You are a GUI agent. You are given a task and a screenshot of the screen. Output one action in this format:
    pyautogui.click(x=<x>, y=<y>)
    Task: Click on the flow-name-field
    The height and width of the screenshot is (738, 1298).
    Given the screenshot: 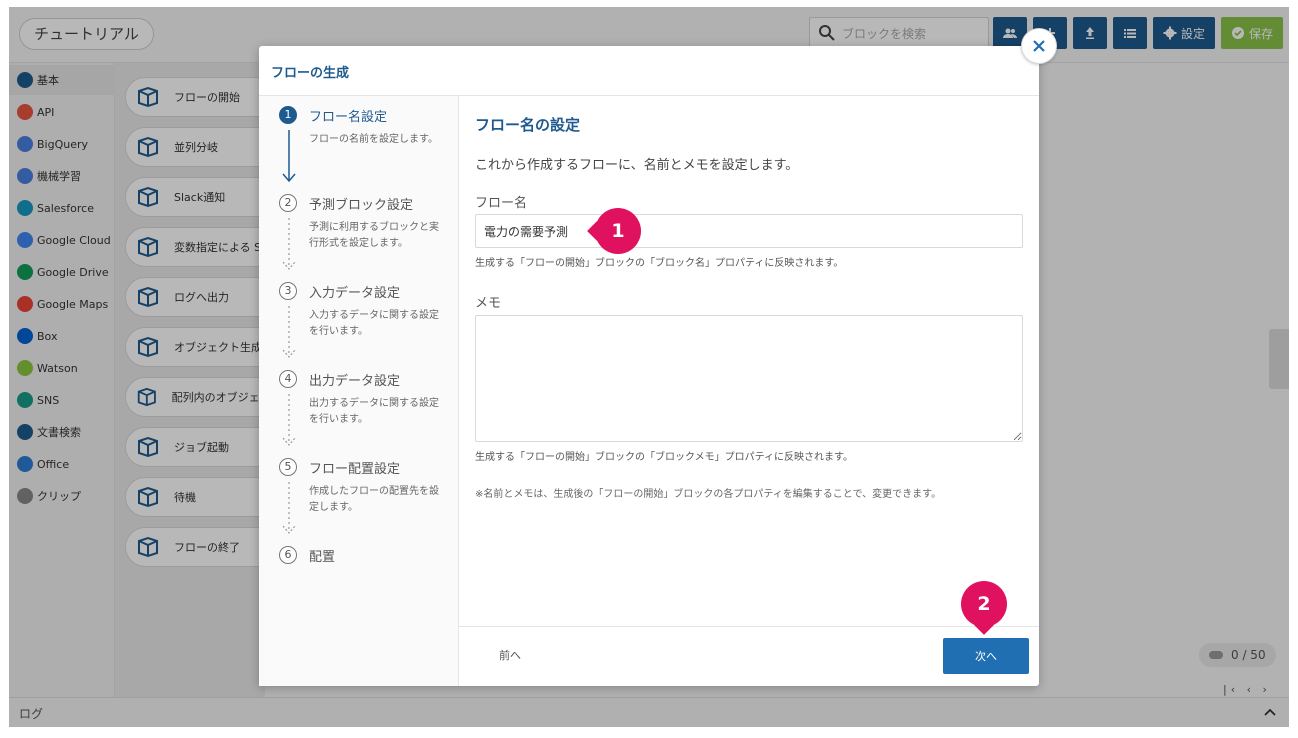 What is the action you would take?
    pyautogui.click(x=749, y=231)
    